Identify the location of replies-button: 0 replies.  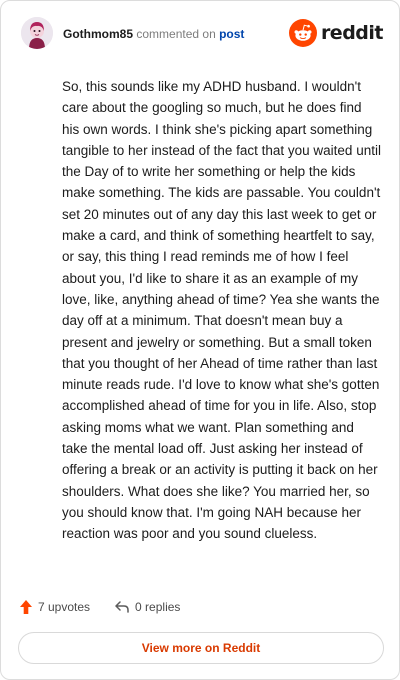
(147, 607).